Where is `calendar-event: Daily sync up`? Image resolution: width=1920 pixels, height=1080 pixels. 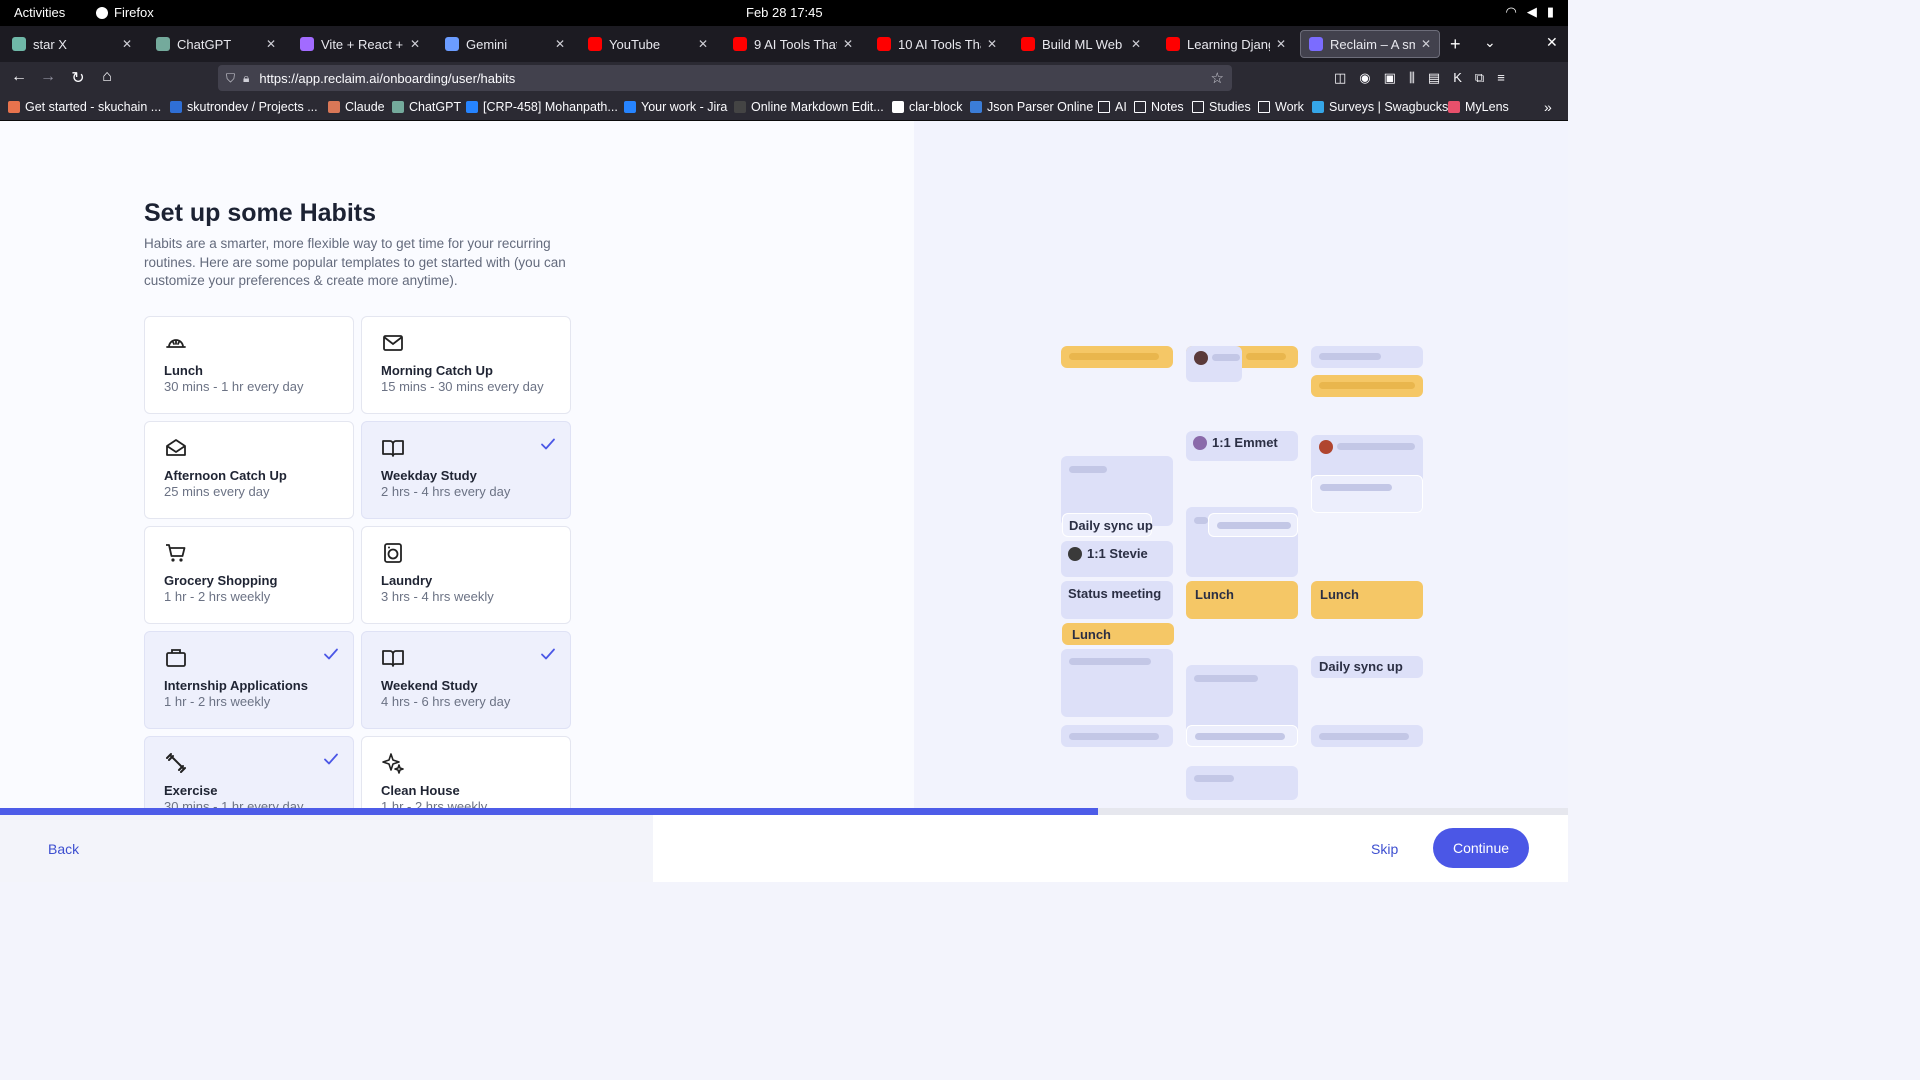 calendar-event: Daily sync up is located at coordinates (1107, 525).